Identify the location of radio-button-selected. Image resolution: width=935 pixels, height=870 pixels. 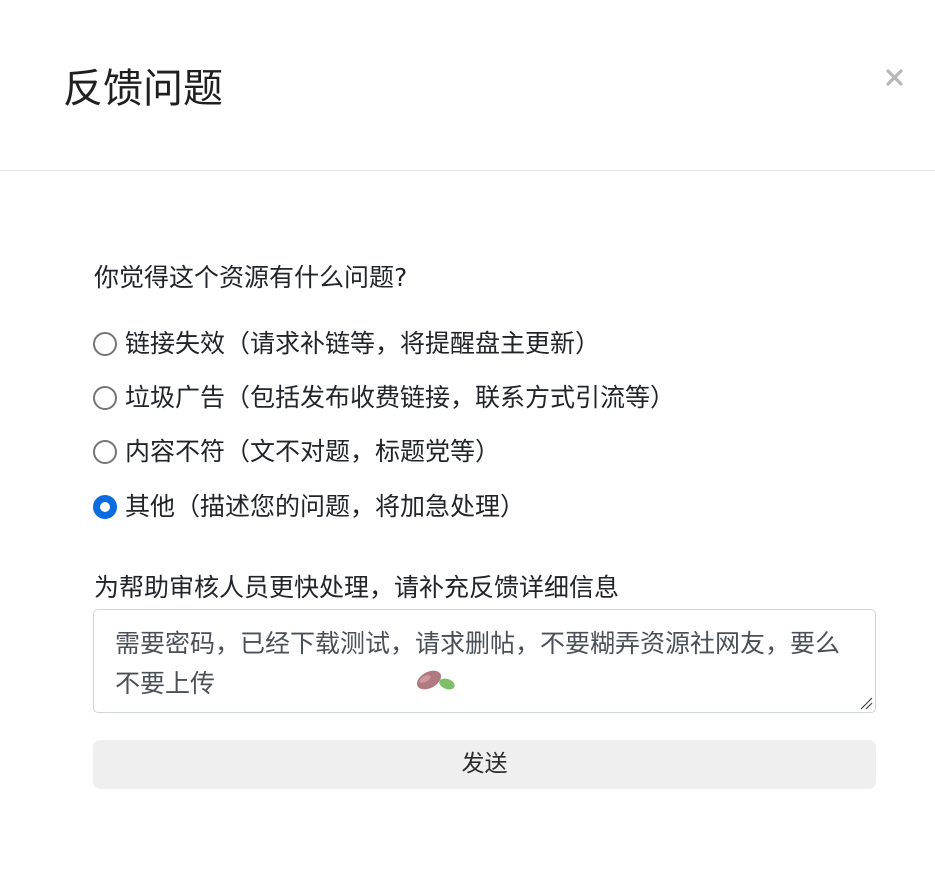
(105, 507).